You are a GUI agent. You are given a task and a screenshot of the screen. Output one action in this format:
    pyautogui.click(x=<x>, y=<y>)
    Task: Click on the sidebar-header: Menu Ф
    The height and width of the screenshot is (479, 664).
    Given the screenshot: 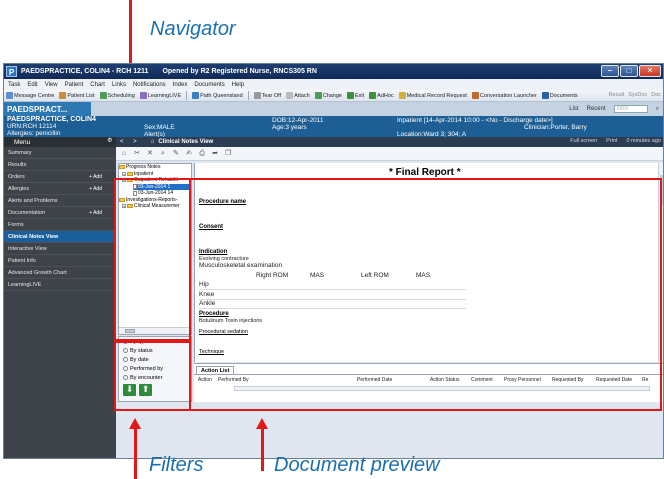 What is the action you would take?
    pyautogui.click(x=60, y=142)
    